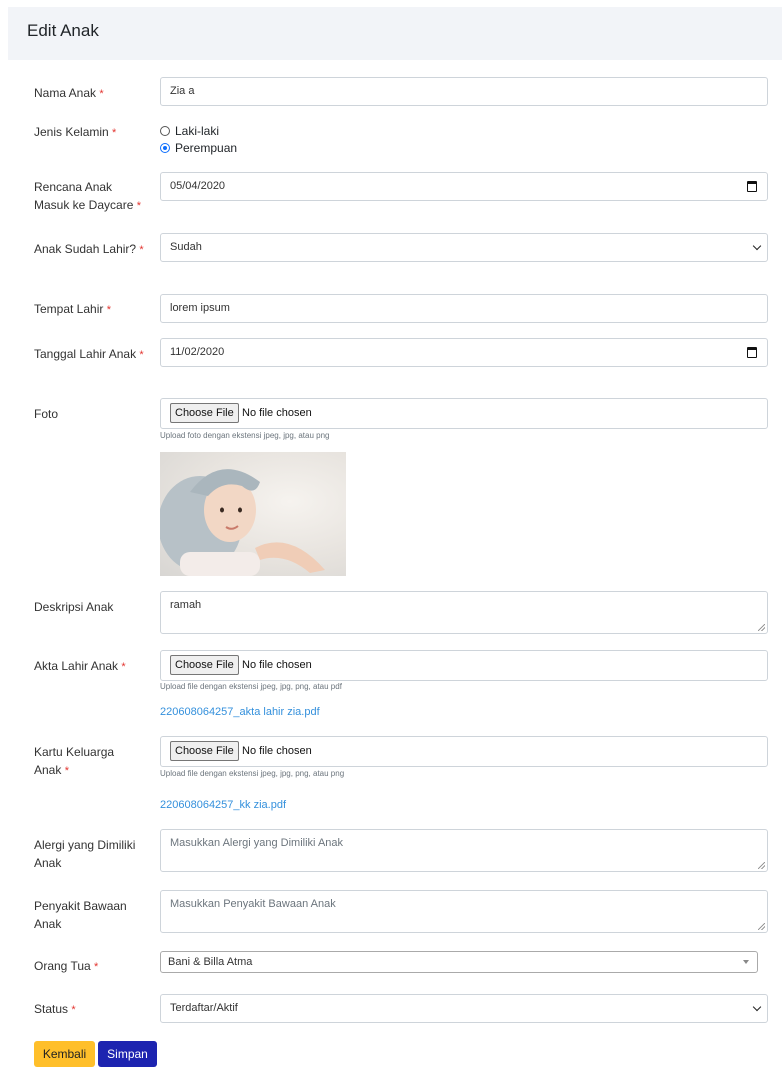 The width and height of the screenshot is (782, 1072). Describe the element at coordinates (223, 805) in the screenshot. I see `kk-file-link: 220608064257_kk zia.pdf` at that location.